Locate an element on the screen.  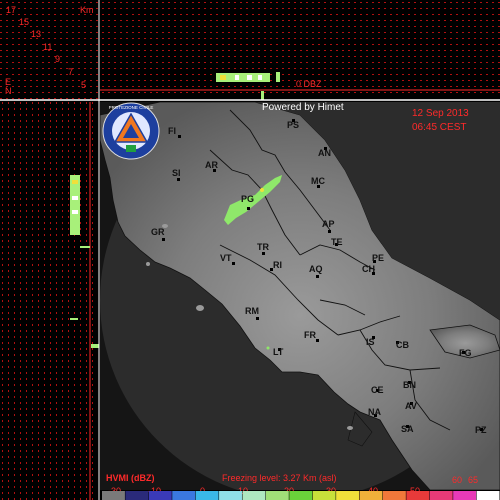
city-ch: CH is located at coordinates (368, 269).